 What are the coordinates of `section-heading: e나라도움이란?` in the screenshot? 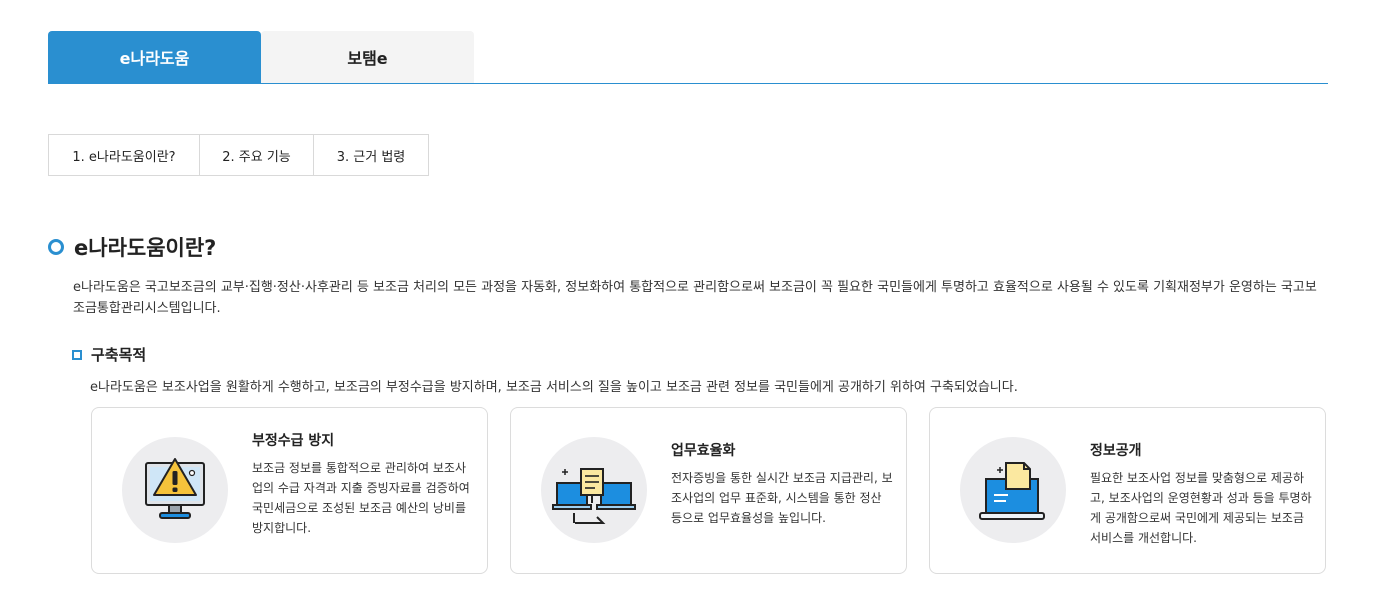 It's located at (132, 247).